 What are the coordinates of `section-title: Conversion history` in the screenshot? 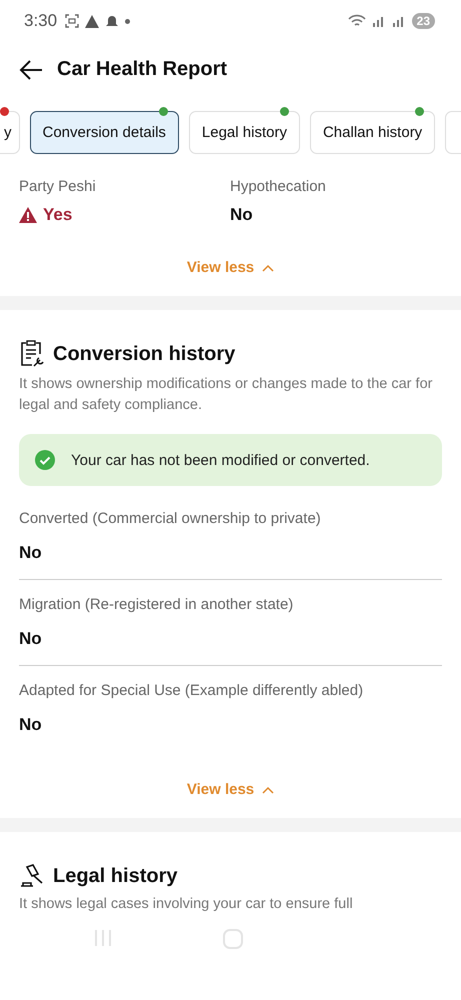 It's located at (144, 354).